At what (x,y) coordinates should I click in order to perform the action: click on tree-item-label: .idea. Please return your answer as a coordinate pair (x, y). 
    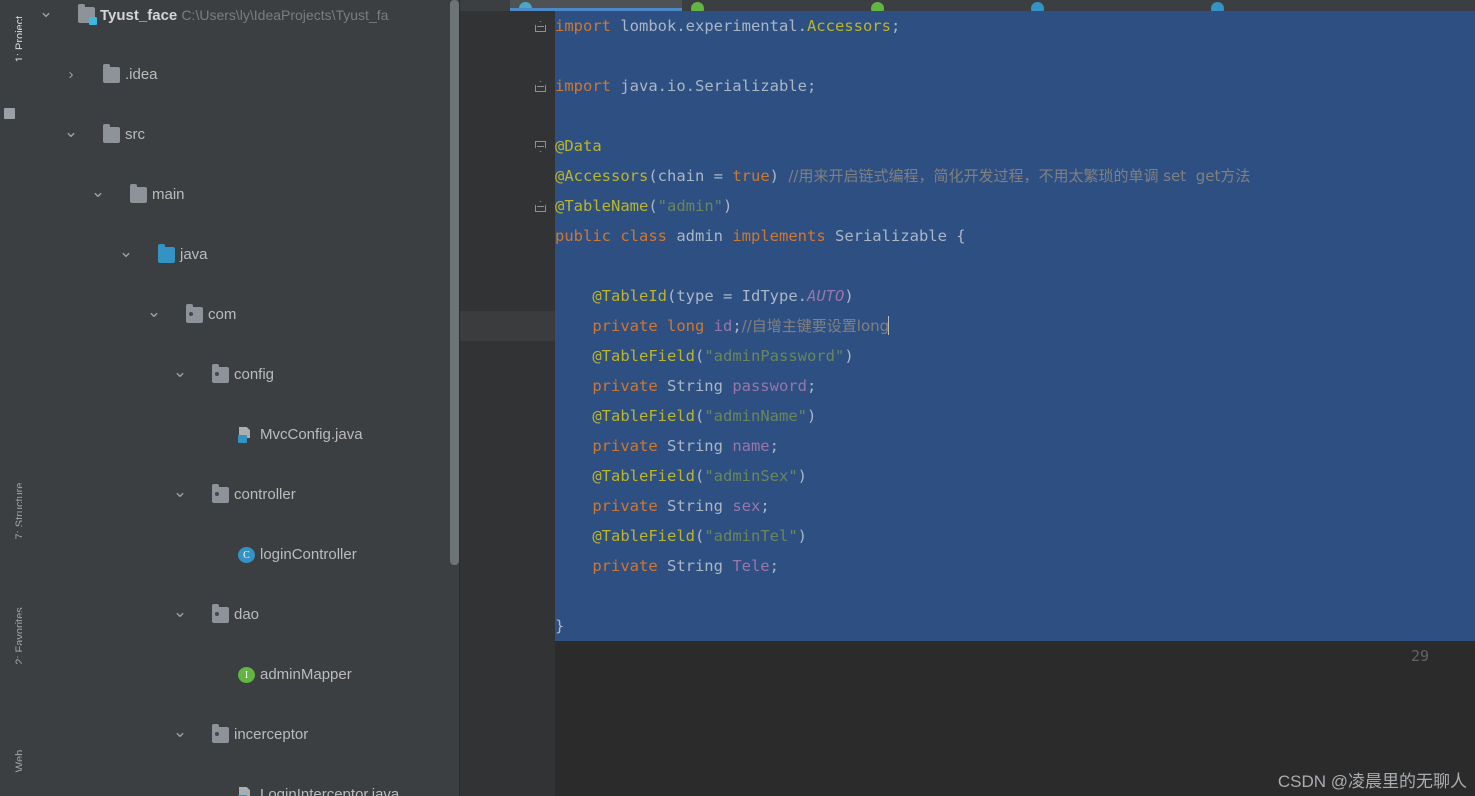
    Looking at the image, I should click on (141, 74).